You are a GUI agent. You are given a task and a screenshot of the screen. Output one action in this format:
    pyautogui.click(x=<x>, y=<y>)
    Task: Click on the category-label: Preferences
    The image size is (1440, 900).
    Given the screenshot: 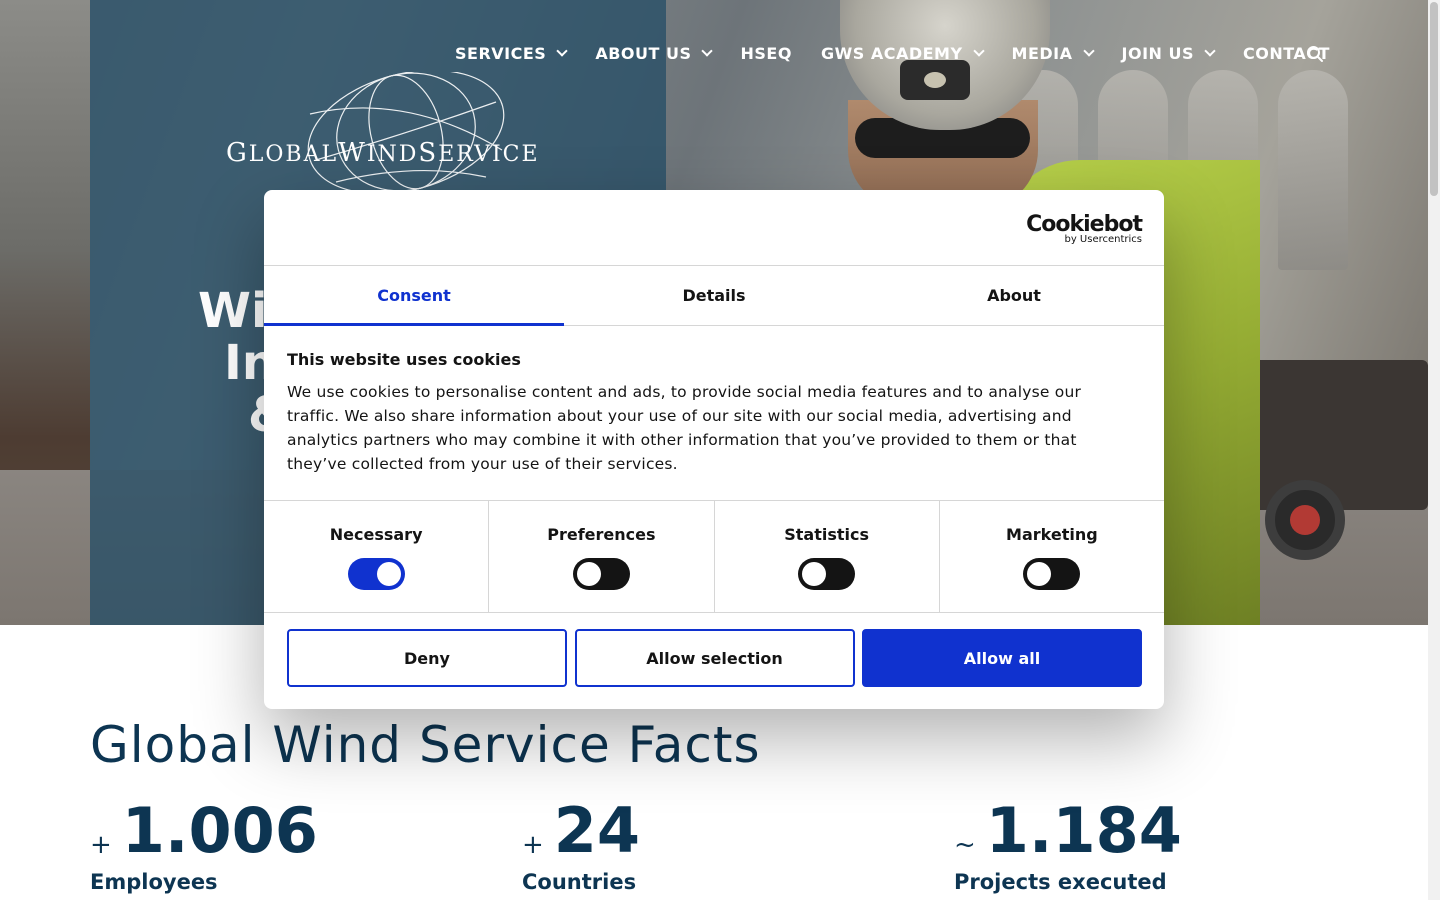 What is the action you would take?
    pyautogui.click(x=601, y=534)
    